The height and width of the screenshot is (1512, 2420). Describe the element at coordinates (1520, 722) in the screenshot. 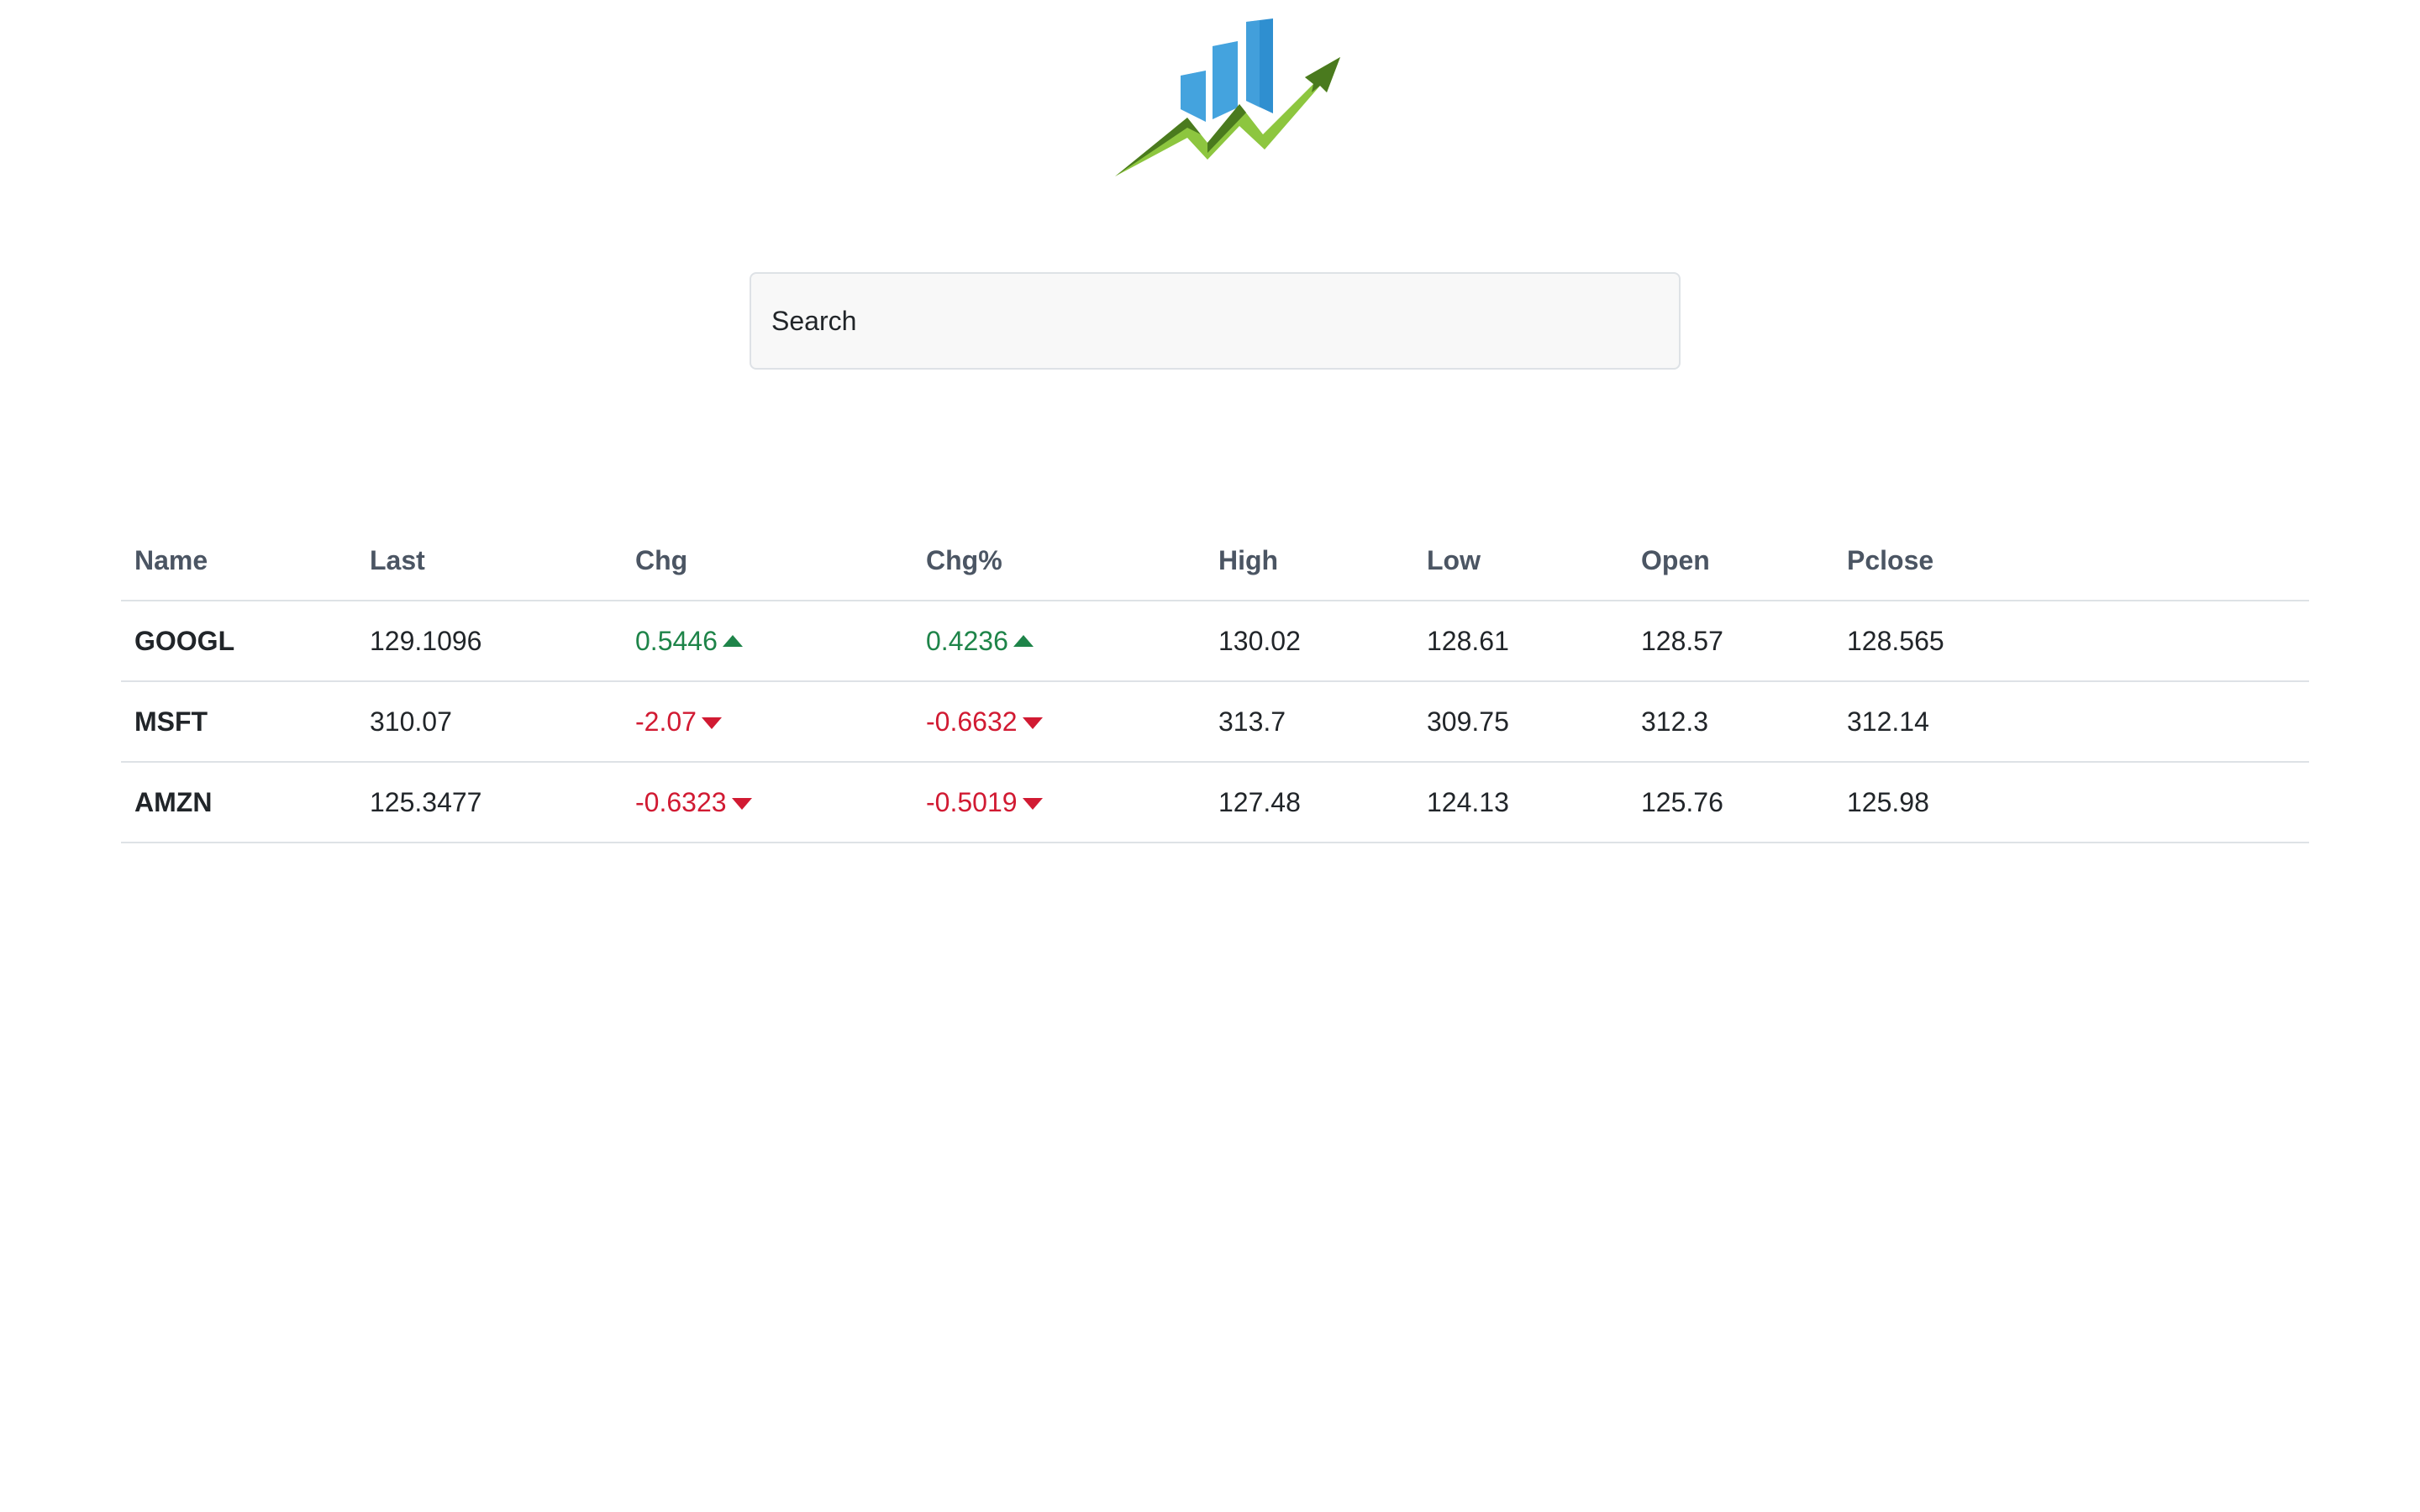

I see `low-cell: 309.75` at that location.